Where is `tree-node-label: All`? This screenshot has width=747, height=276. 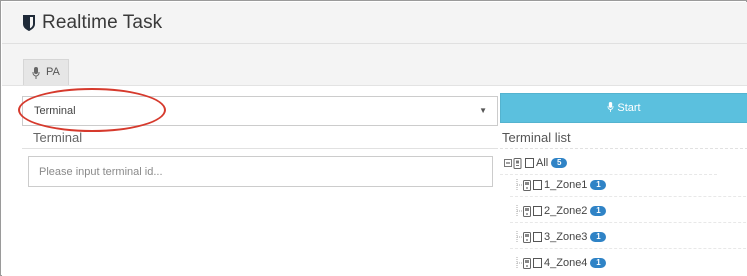
tree-node-label: All is located at coordinates (542, 163).